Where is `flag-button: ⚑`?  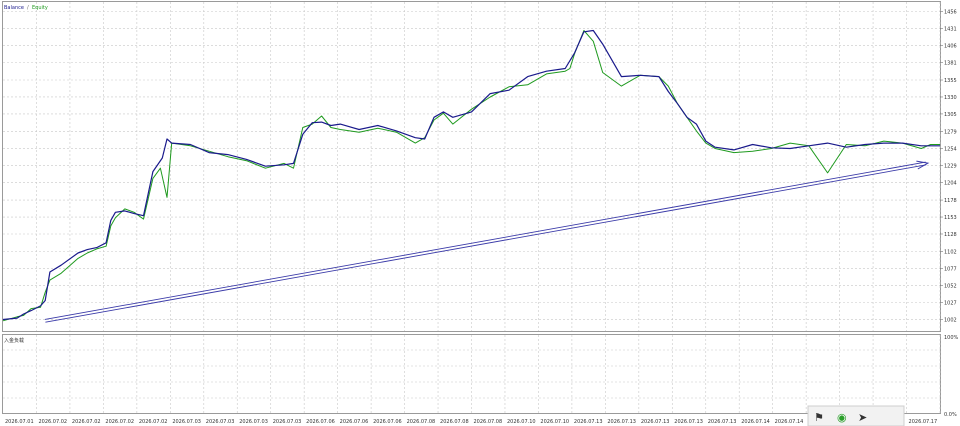 flag-button: ⚑ is located at coordinates (819, 417).